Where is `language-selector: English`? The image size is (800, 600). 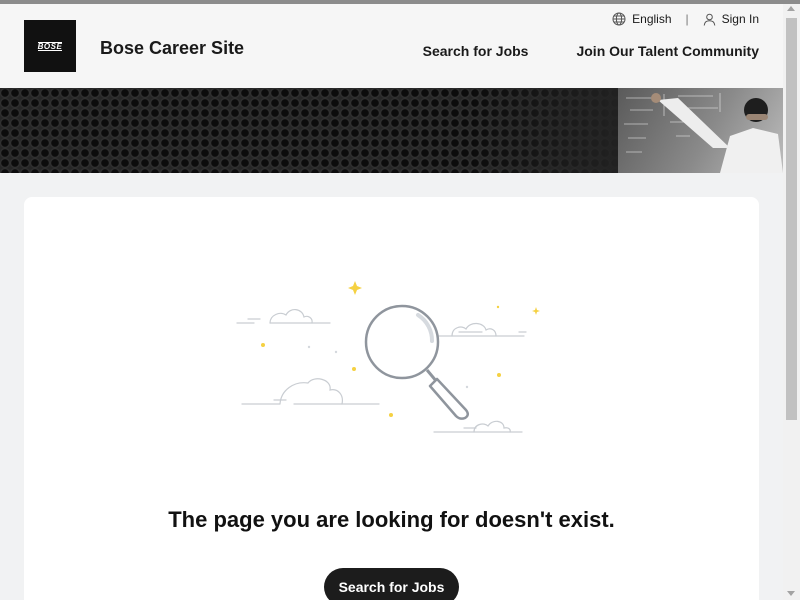 language-selector: English is located at coordinates (642, 19).